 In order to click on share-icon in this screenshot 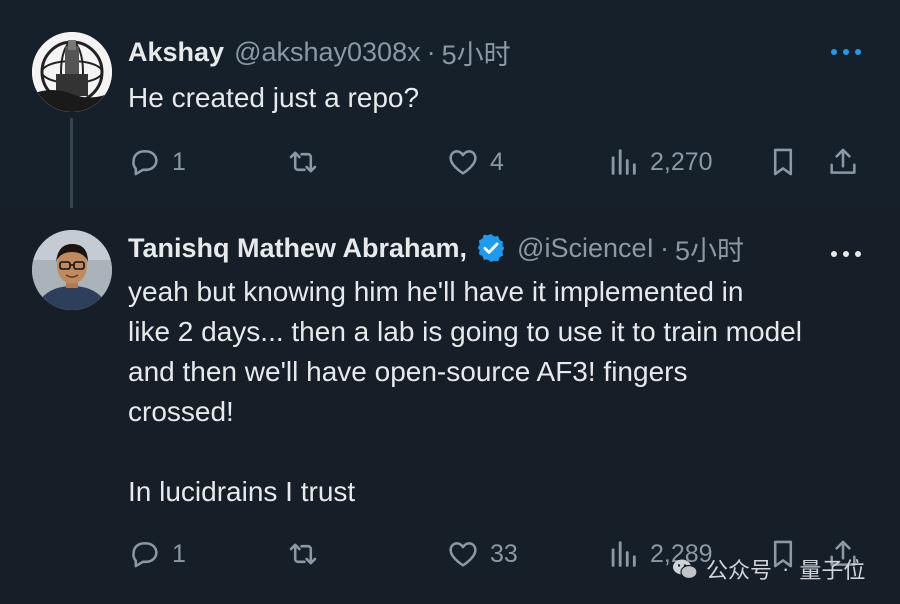, I will do `click(843, 161)`.